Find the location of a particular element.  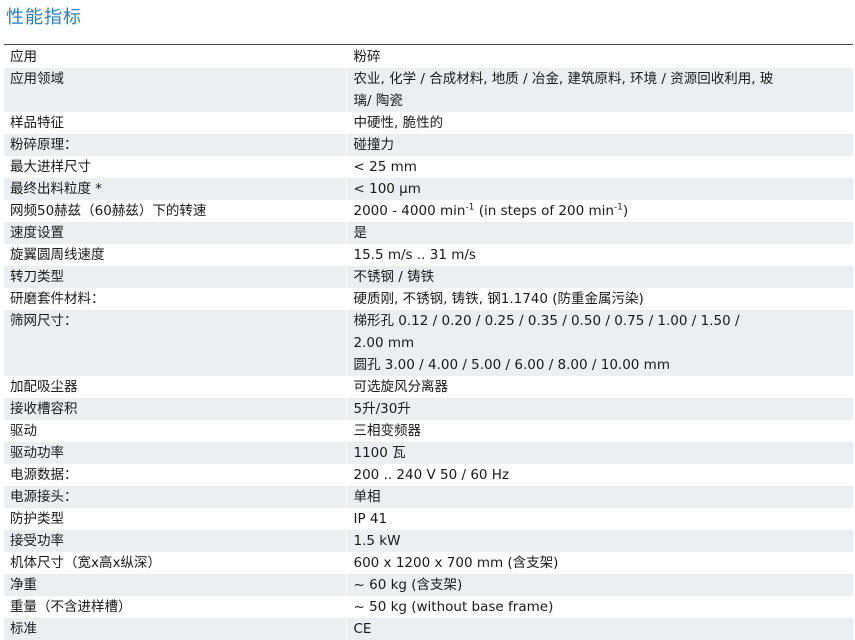

row-value: 不锈钢 / 铸铁 is located at coordinates (599, 277).